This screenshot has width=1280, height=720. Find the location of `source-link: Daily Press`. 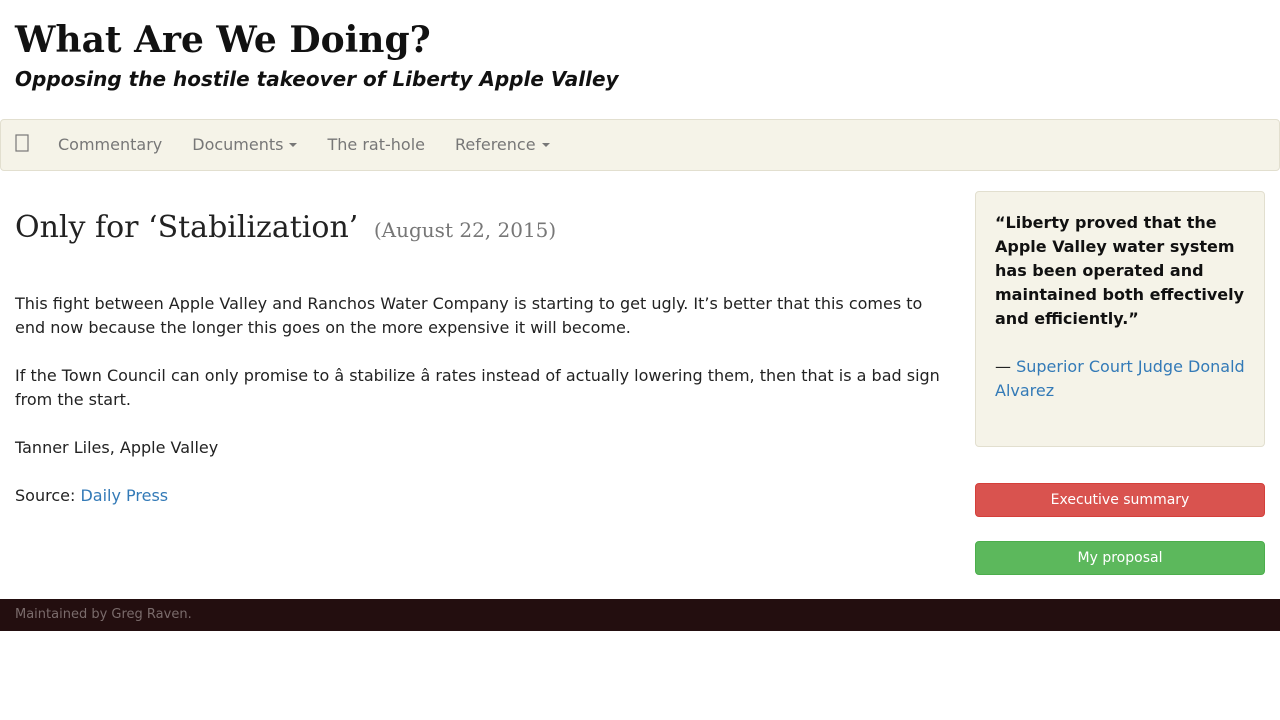

source-link: Daily Press is located at coordinates (124, 495).